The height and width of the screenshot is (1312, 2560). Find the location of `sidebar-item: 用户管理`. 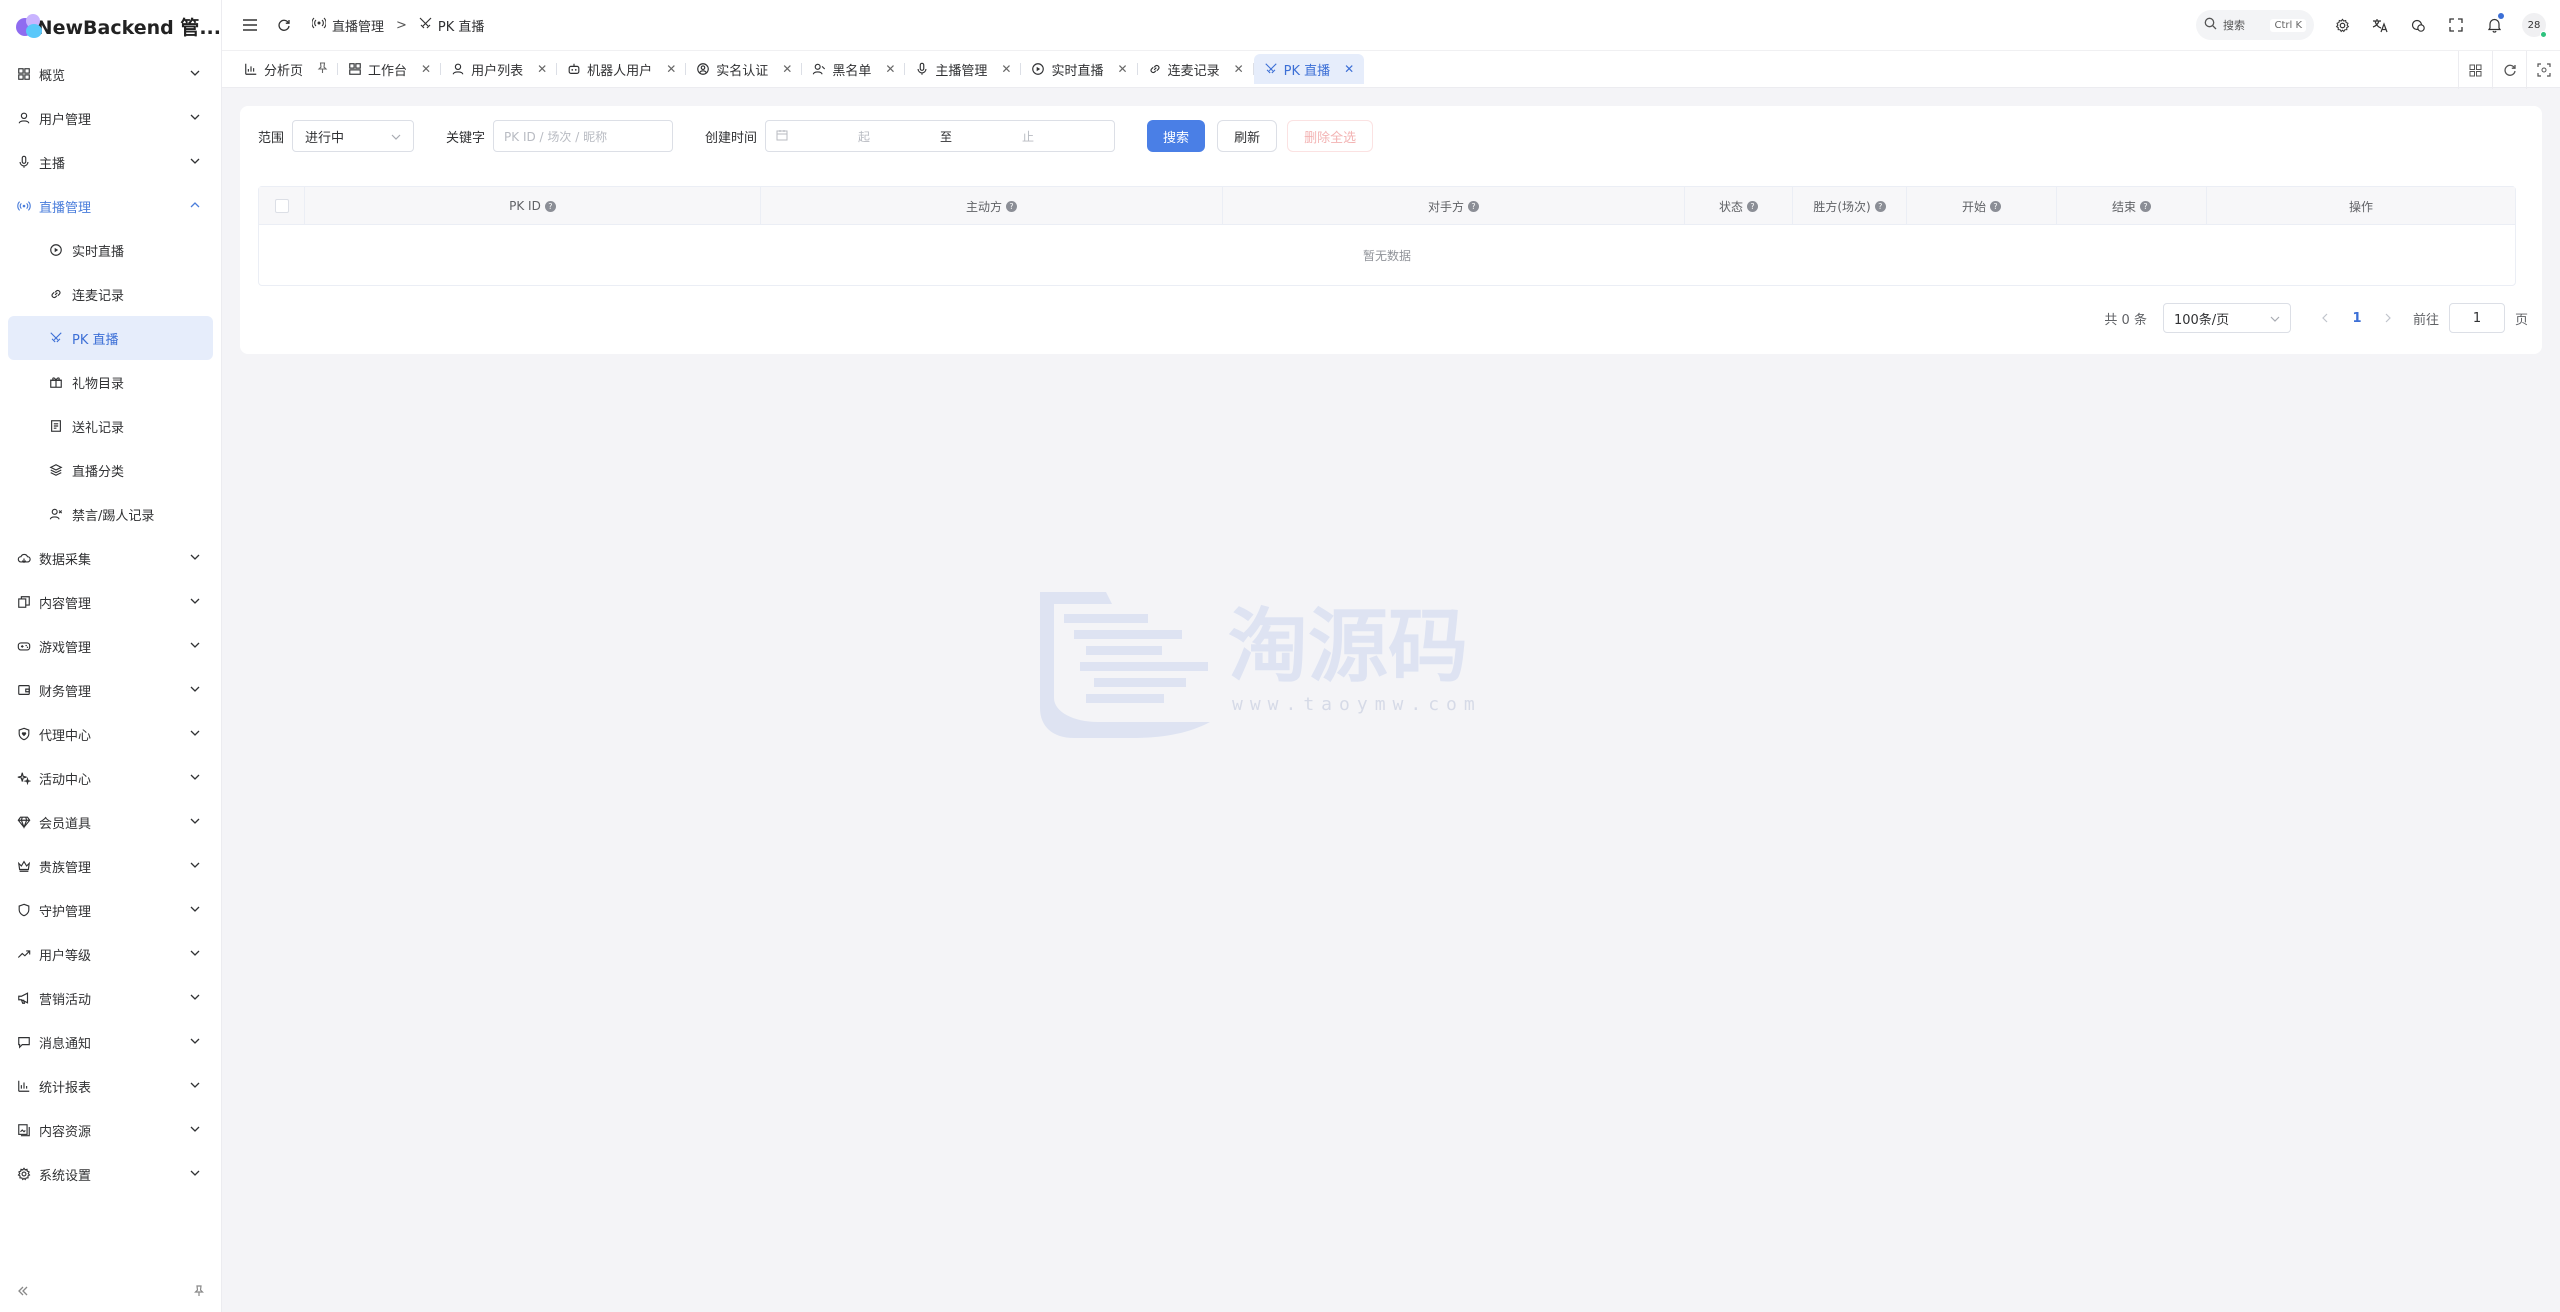

sidebar-item: 用户管理 is located at coordinates (110, 118).